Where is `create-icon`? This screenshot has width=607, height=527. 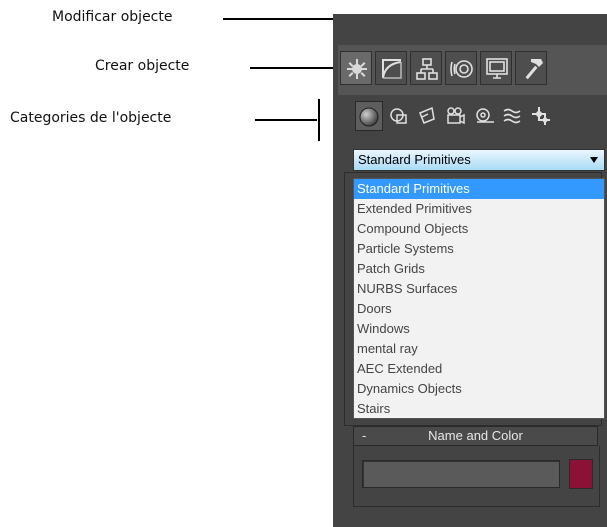 create-icon is located at coordinates (357, 69).